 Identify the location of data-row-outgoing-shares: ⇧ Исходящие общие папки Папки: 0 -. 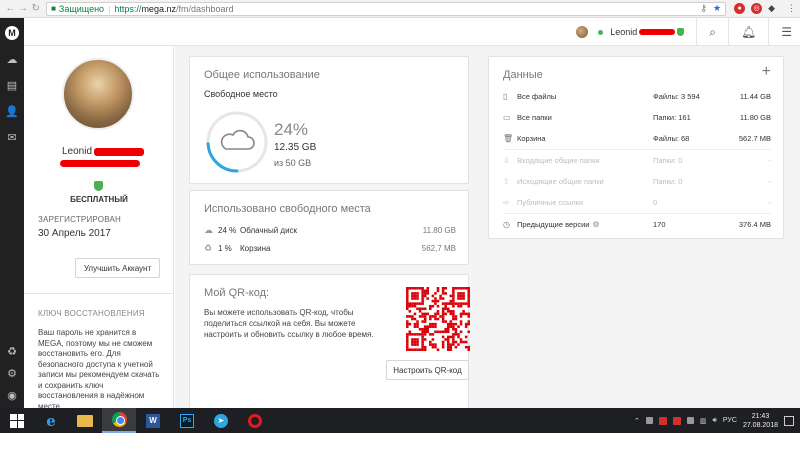
(637, 181).